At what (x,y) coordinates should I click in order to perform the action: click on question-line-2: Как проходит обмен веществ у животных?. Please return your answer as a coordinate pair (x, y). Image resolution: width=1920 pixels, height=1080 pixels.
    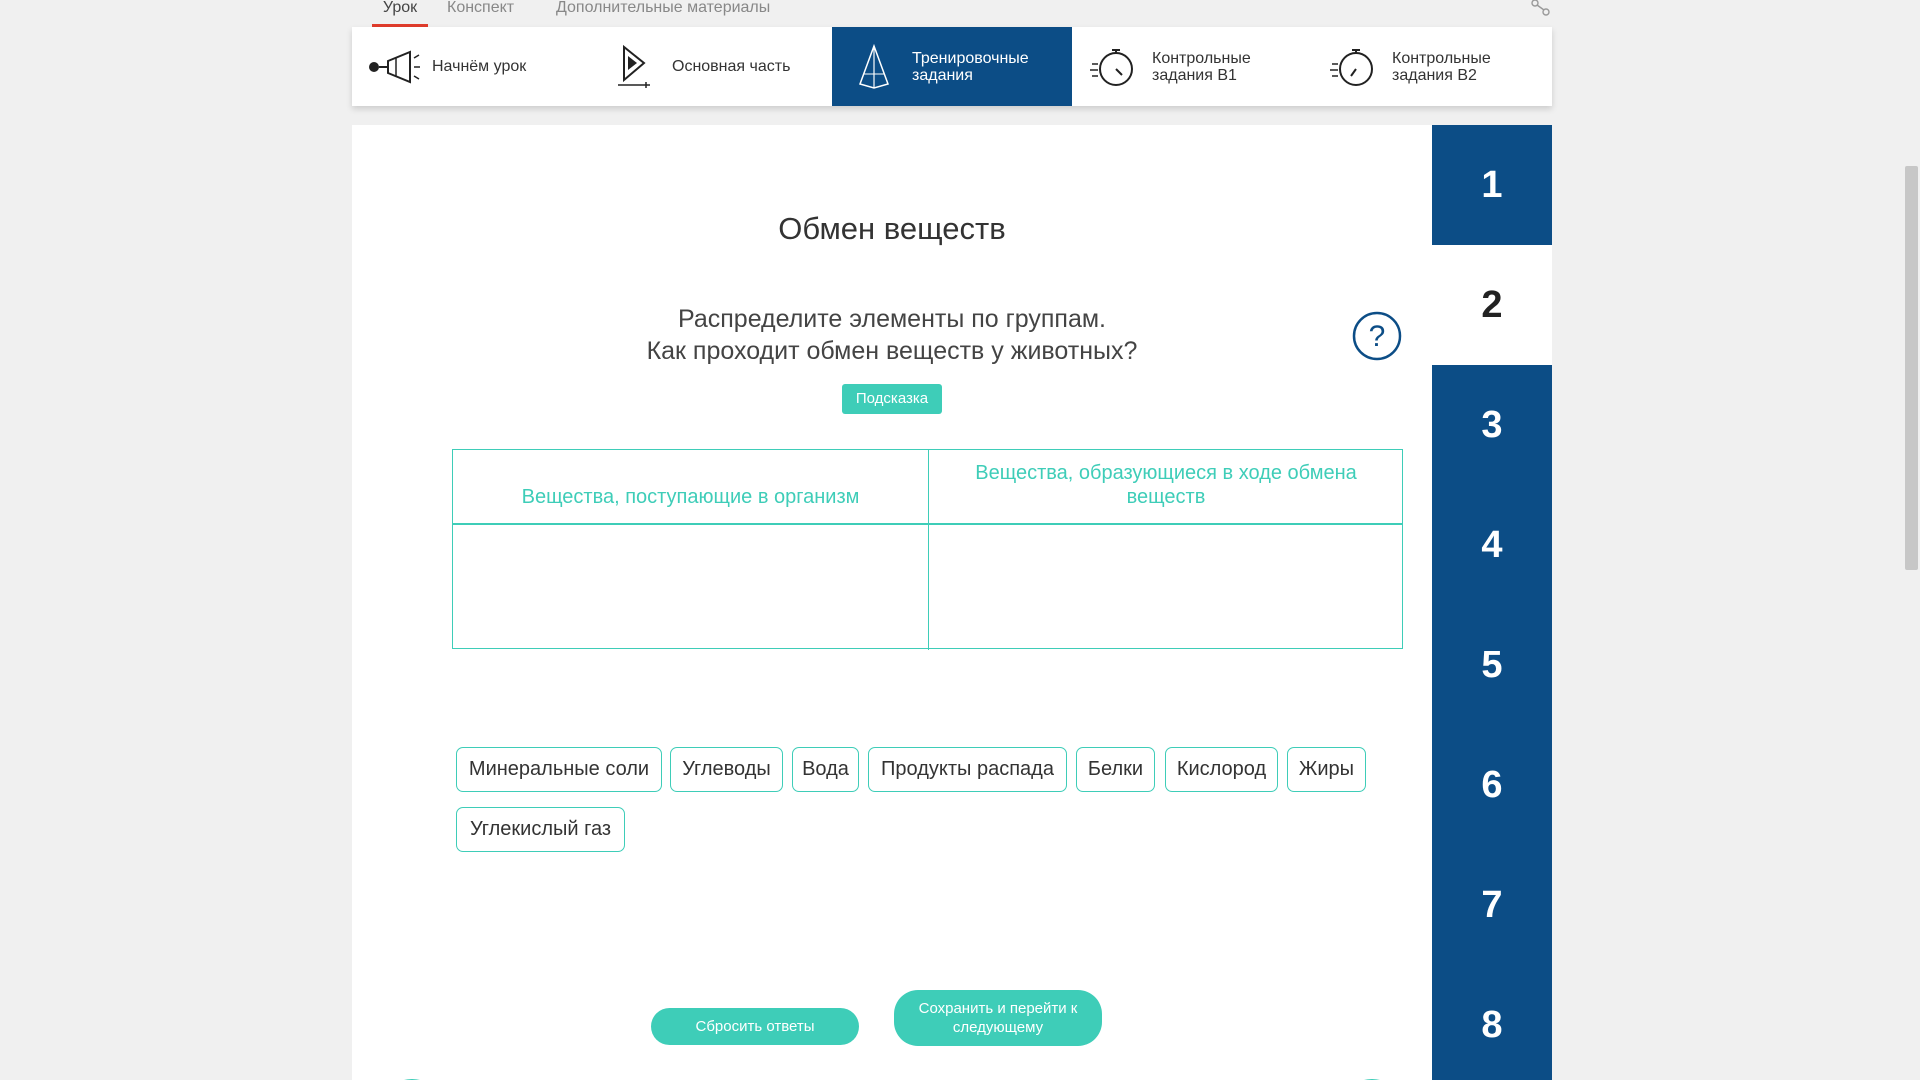
    Looking at the image, I should click on (892, 351).